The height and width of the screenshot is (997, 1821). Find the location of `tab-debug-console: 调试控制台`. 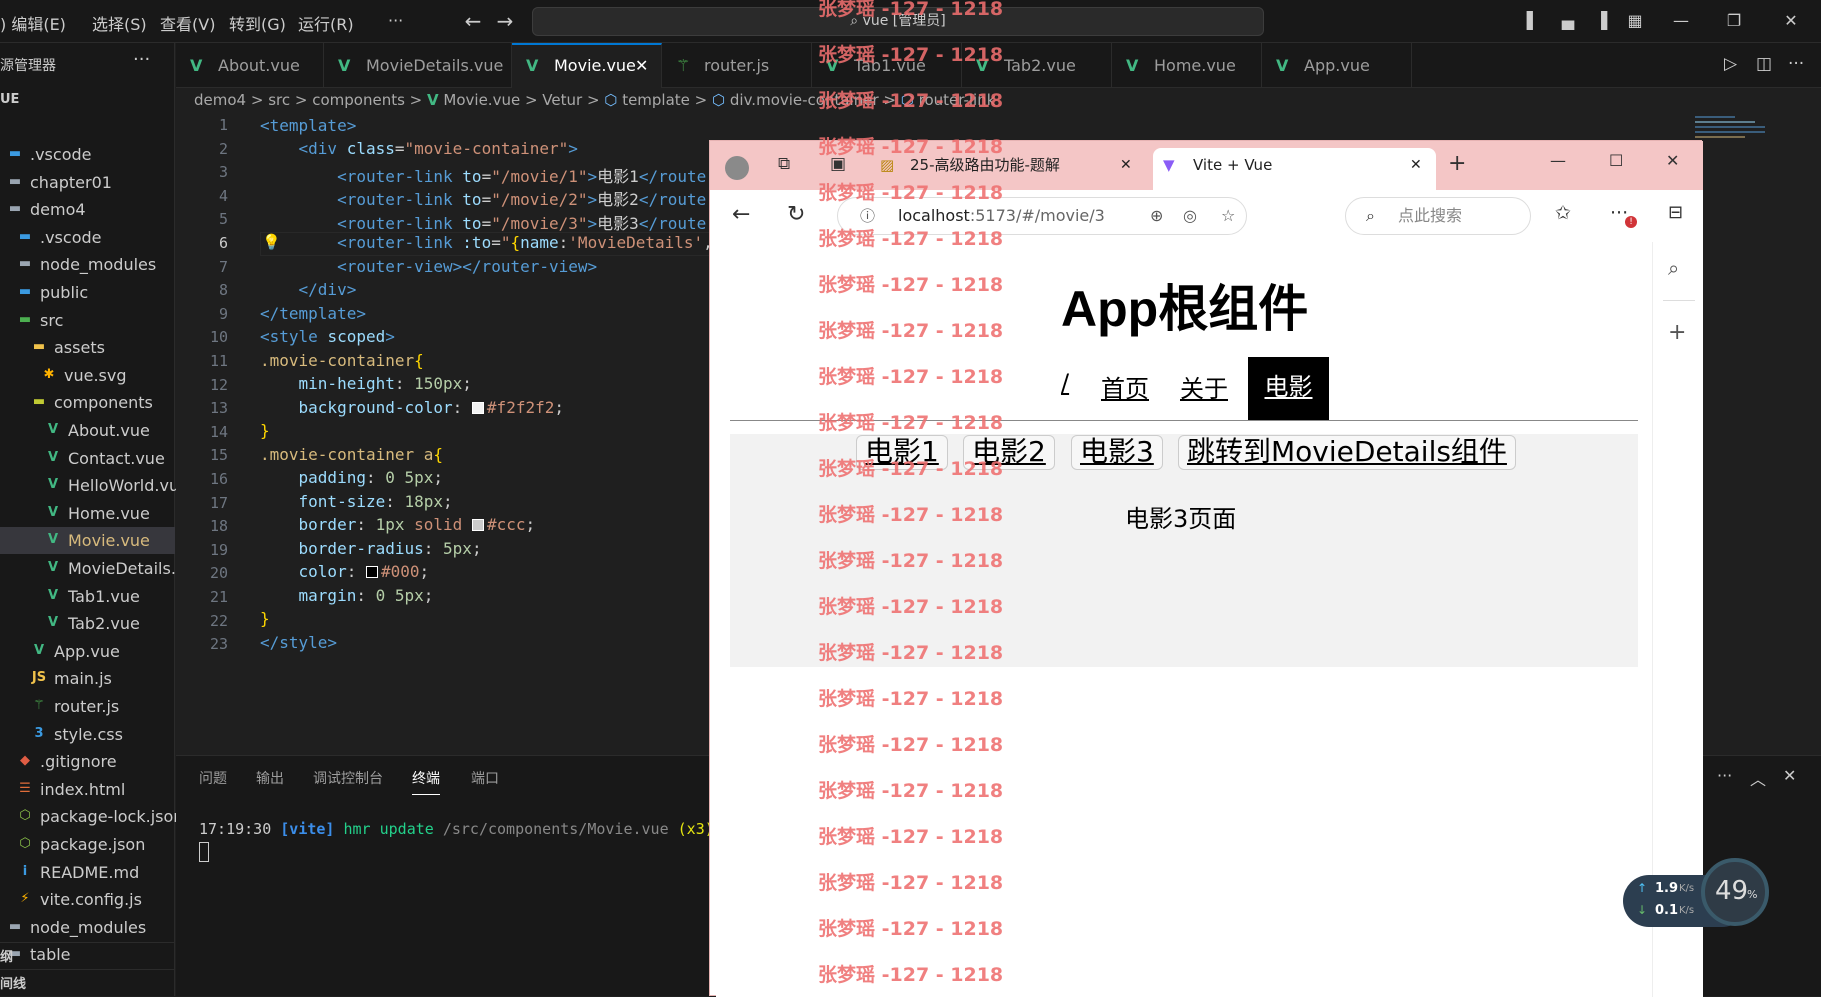

tab-debug-console: 调试控制台 is located at coordinates (348, 778).